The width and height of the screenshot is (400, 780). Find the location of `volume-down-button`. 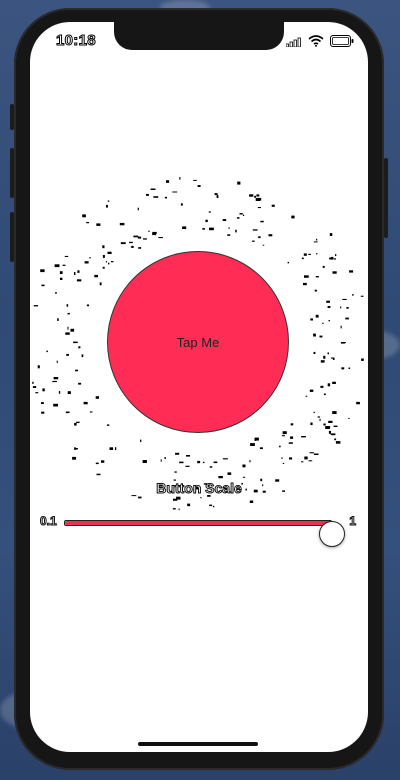

volume-down-button is located at coordinates (12, 237).